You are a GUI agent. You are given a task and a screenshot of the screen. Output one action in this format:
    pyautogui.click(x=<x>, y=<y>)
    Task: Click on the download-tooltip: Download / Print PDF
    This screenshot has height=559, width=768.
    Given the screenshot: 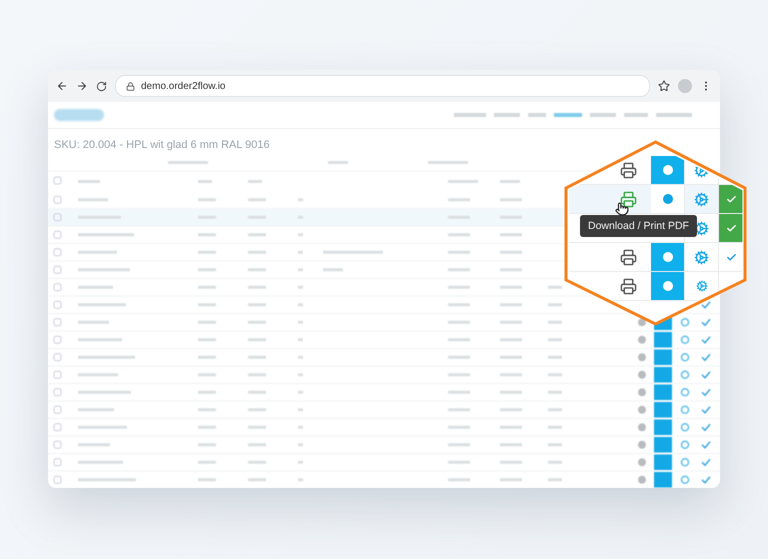 What is the action you would take?
    pyautogui.click(x=638, y=226)
    